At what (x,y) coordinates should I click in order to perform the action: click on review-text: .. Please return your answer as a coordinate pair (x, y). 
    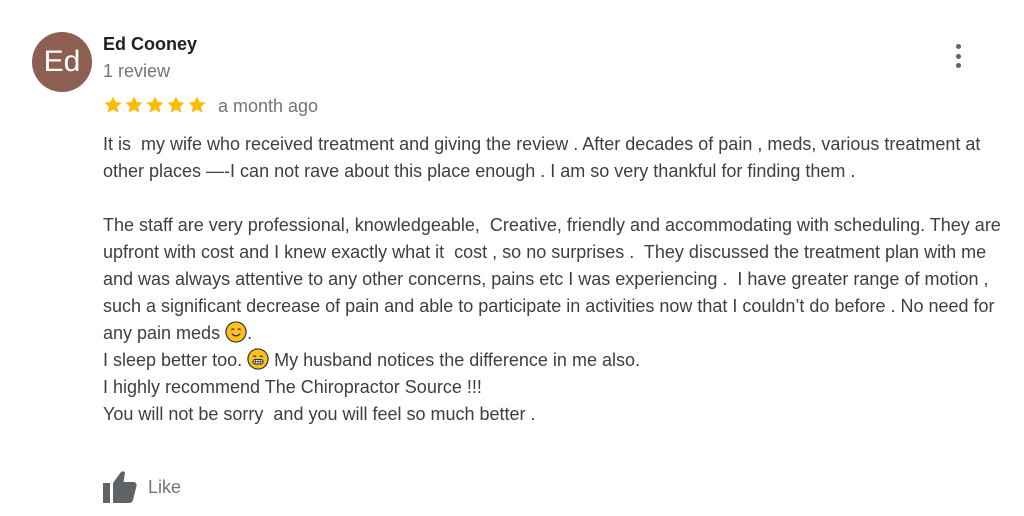
    Looking at the image, I should click on (250, 333).